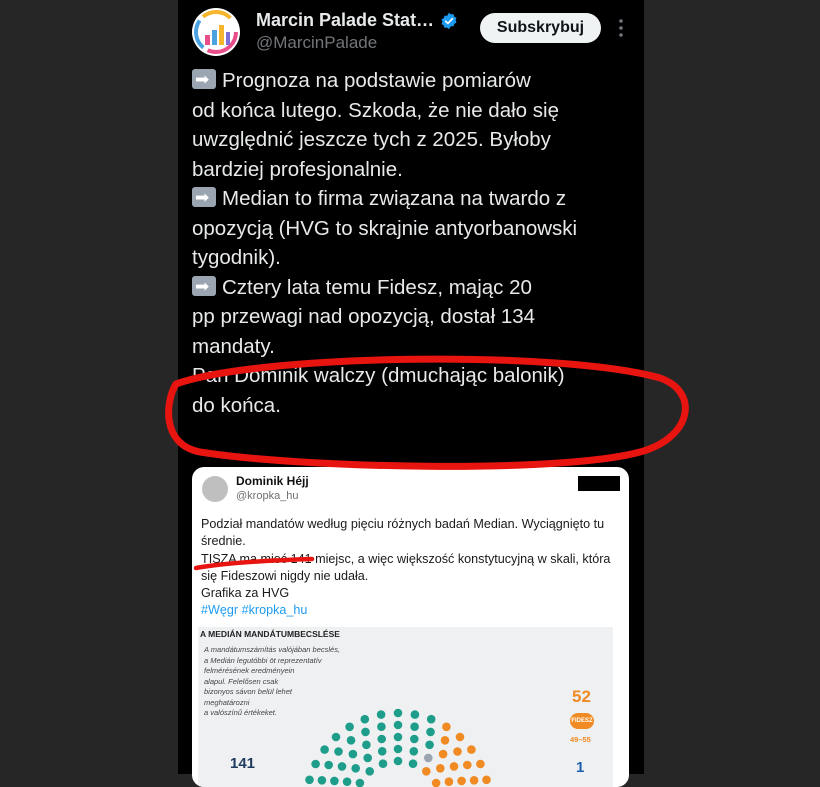 The width and height of the screenshot is (820, 787). I want to click on fidesz-label: FIDESZ, so click(582, 721).